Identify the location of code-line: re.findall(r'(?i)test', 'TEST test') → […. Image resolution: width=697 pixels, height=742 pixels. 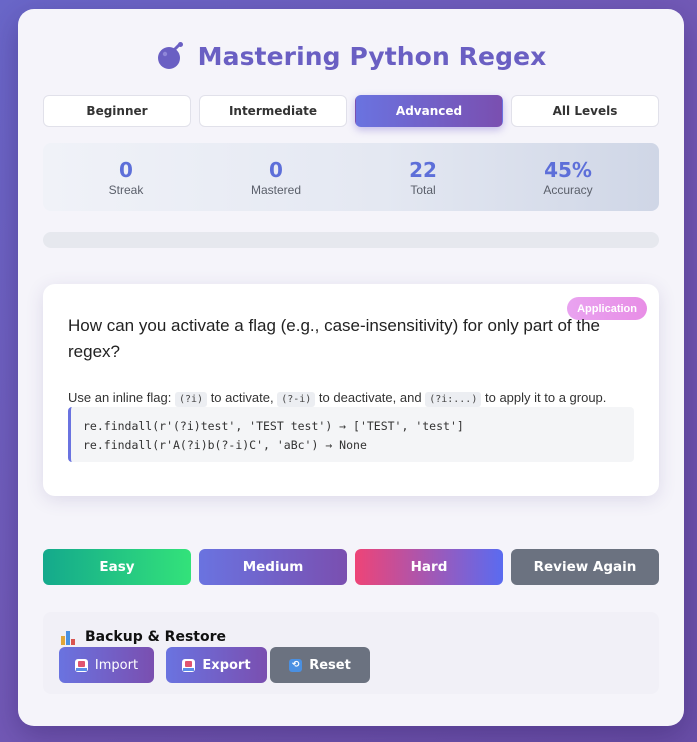
(273, 426).